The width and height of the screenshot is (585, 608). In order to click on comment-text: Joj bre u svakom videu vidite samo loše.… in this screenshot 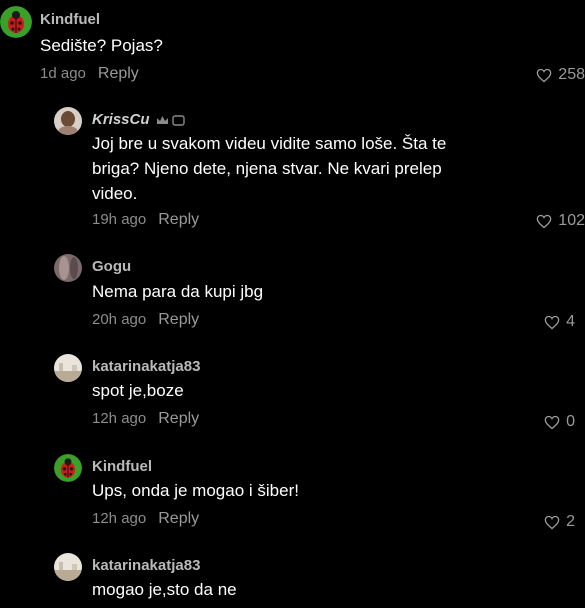, I will do `click(269, 168)`.